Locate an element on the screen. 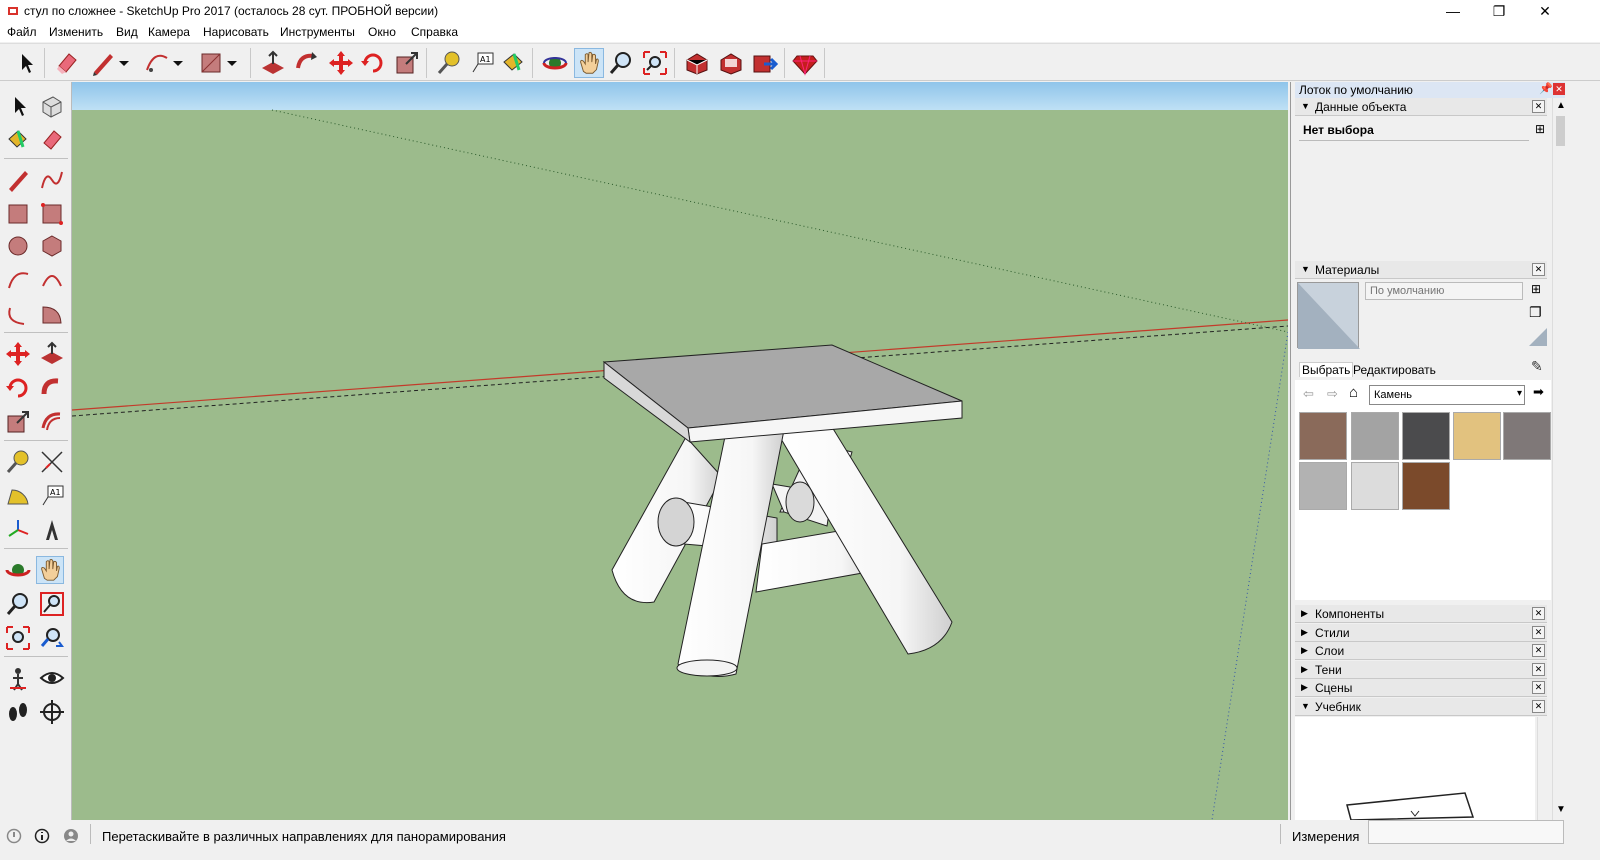 The height and width of the screenshot is (860, 1600). tab-edit: Редактировать is located at coordinates (1394, 370).